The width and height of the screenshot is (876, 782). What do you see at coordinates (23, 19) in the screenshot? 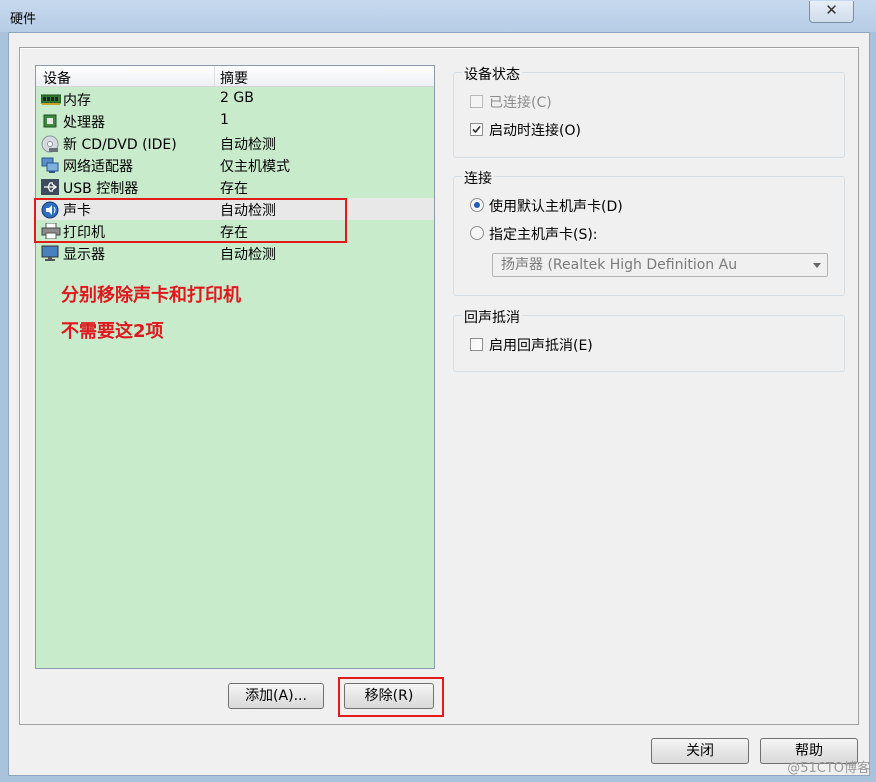
I see `window-title: 硬件` at bounding box center [23, 19].